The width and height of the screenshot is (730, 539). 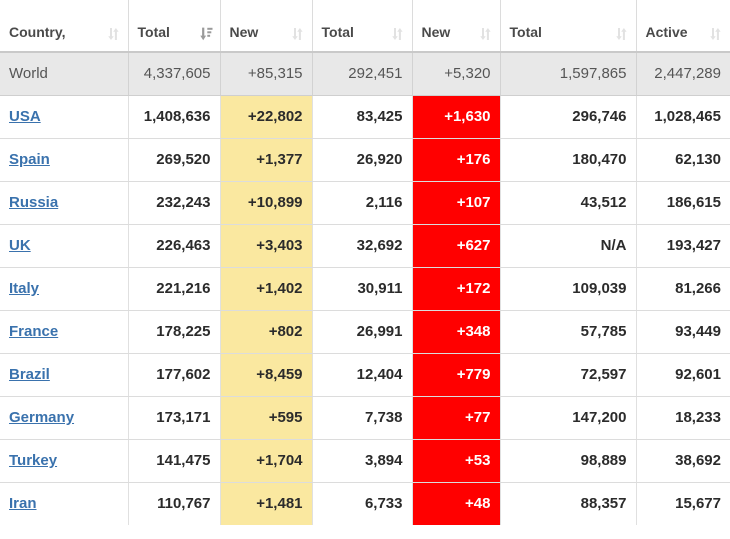 I want to click on cell-active-cases: 193,427, so click(x=683, y=246).